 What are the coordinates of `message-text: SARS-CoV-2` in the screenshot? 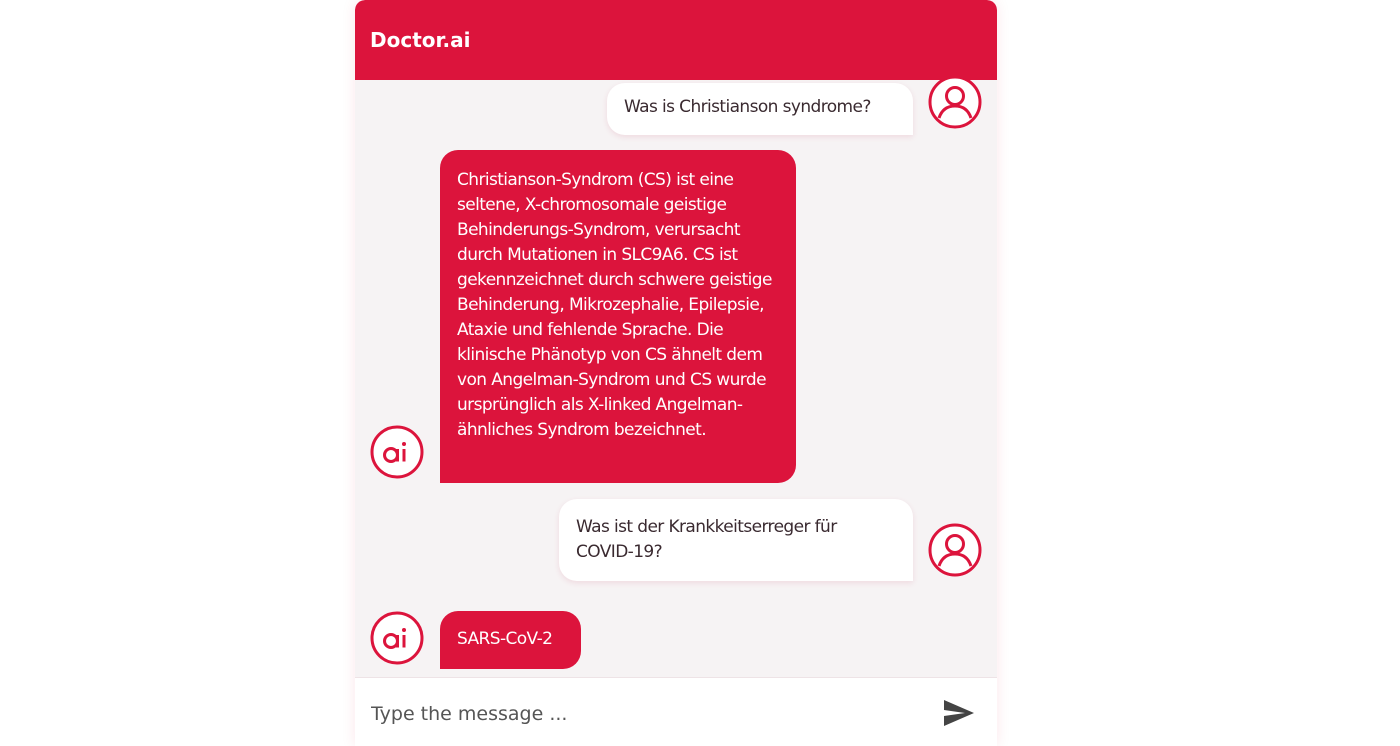 It's located at (505, 639).